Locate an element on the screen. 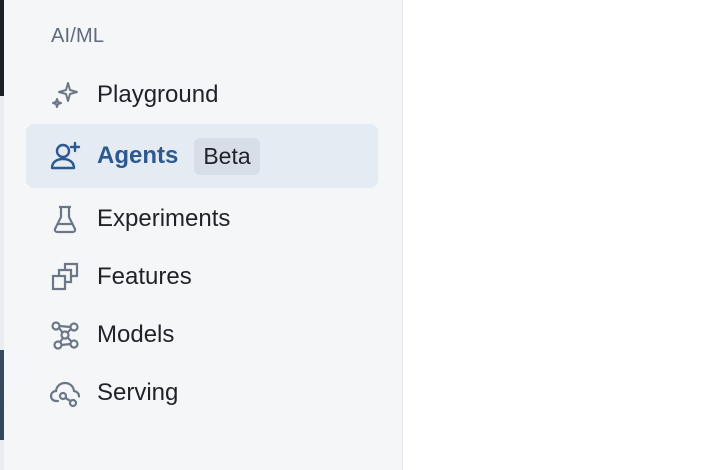  sidebar-item-label: Agents is located at coordinates (138, 155).